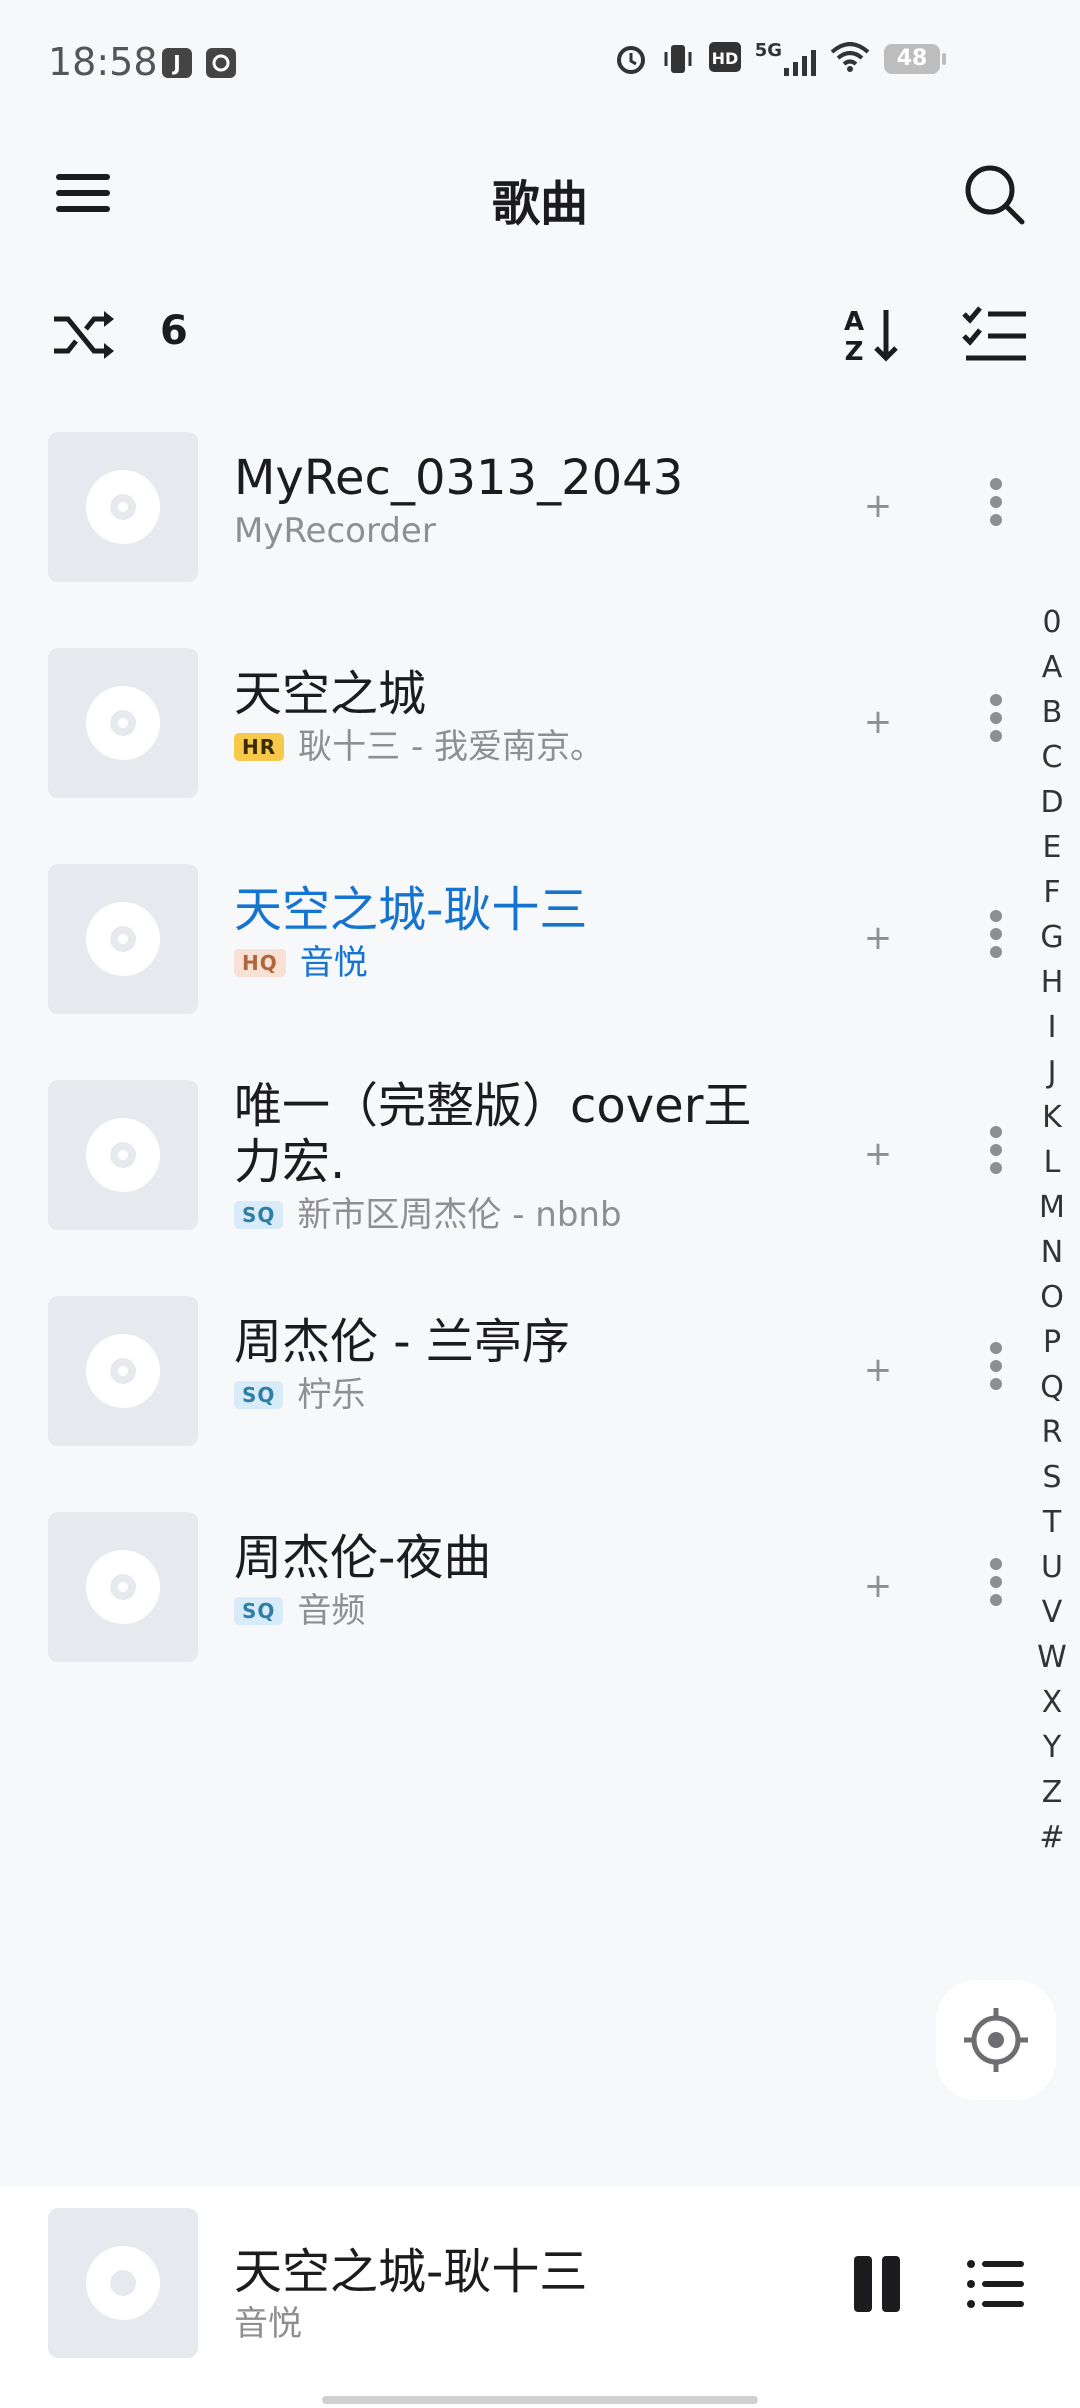  What do you see at coordinates (1052, 937) in the screenshot?
I see `index-letter: G` at bounding box center [1052, 937].